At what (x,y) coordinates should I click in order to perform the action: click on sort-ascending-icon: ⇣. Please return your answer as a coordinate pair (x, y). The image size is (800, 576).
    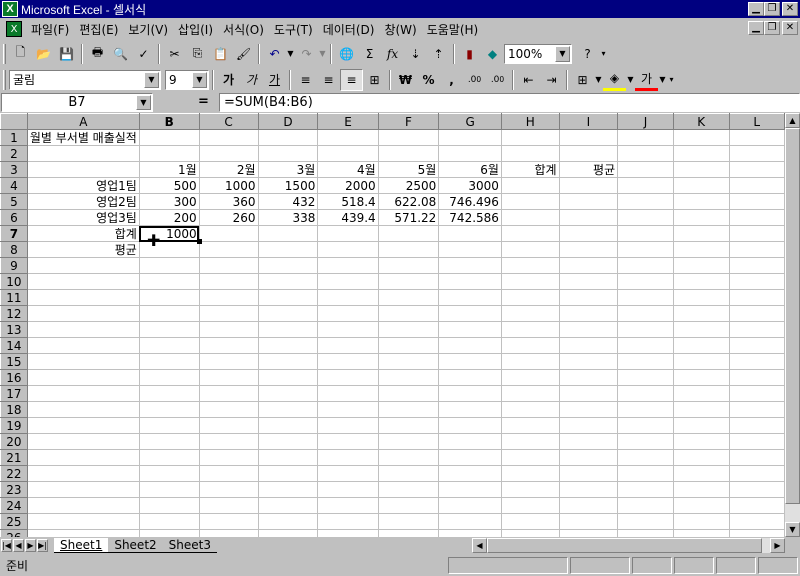
    Looking at the image, I should click on (415, 54).